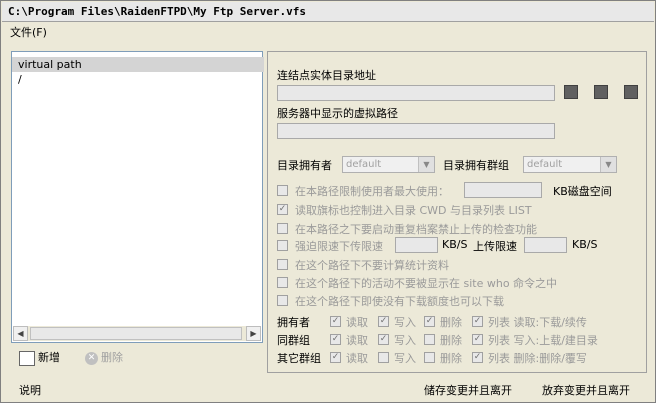  Describe the element at coordinates (112, 357) in the screenshot. I see `delete-label: 删除` at that location.